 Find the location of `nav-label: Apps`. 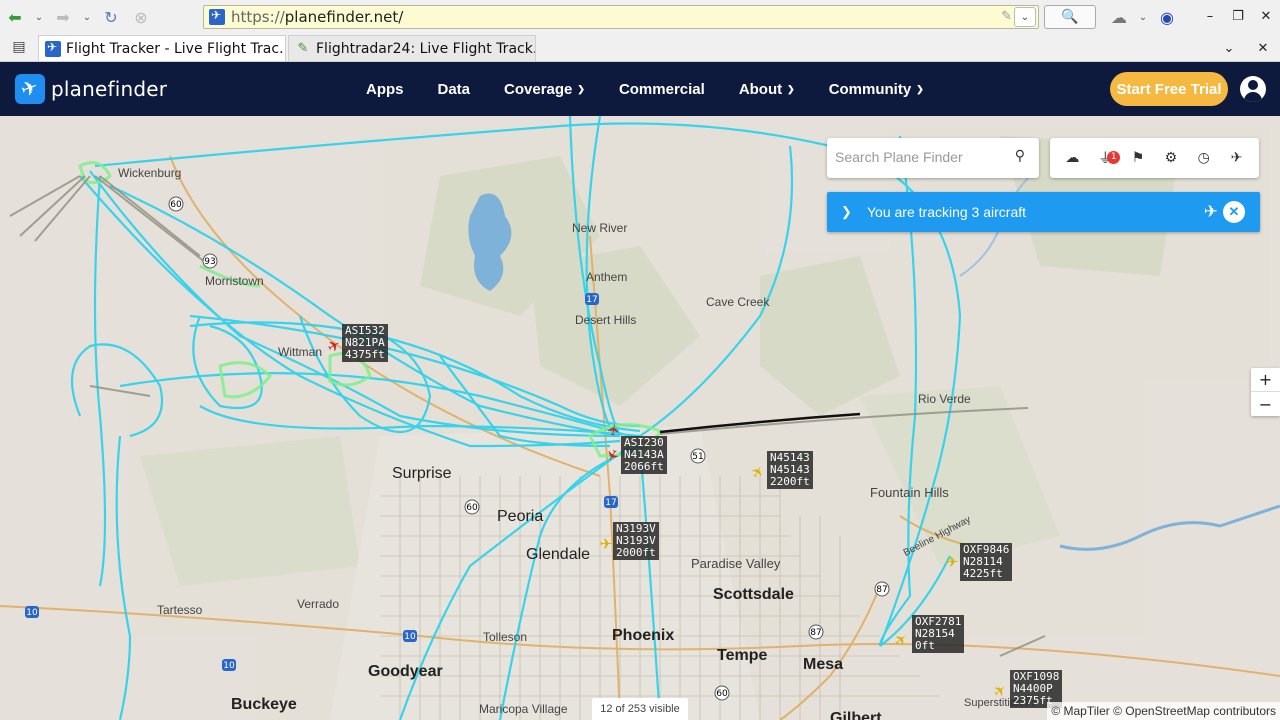

nav-label: Apps is located at coordinates (385, 89).